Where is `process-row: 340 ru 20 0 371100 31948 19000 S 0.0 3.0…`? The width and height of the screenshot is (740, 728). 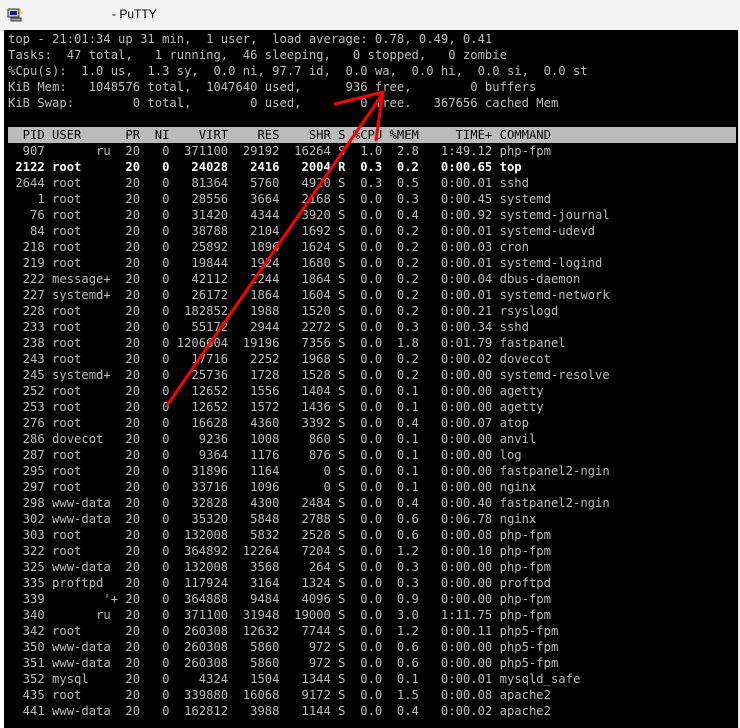 process-row: 340 ru 20 0 371100 31948 19000 S 0.0 3.0… is located at coordinates (279, 615).